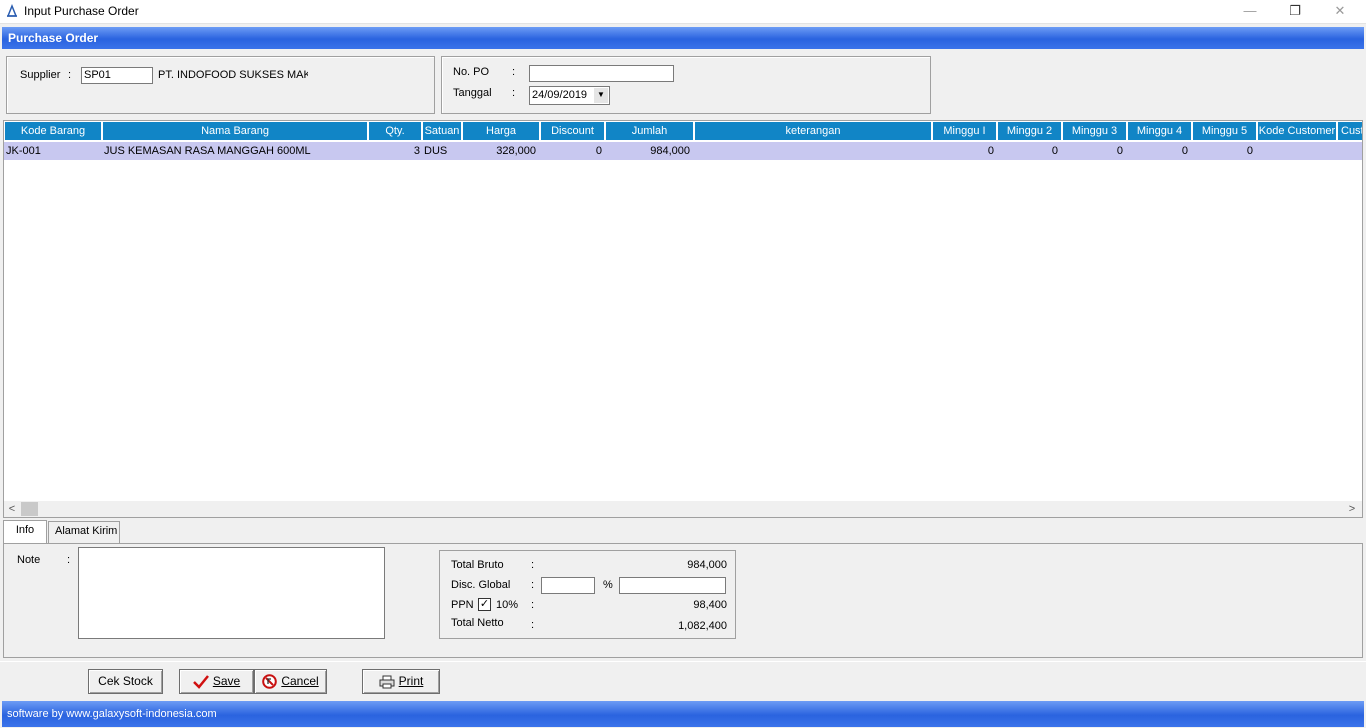  What do you see at coordinates (814, 131) in the screenshot?
I see `column-header-keterangan: keterangan` at bounding box center [814, 131].